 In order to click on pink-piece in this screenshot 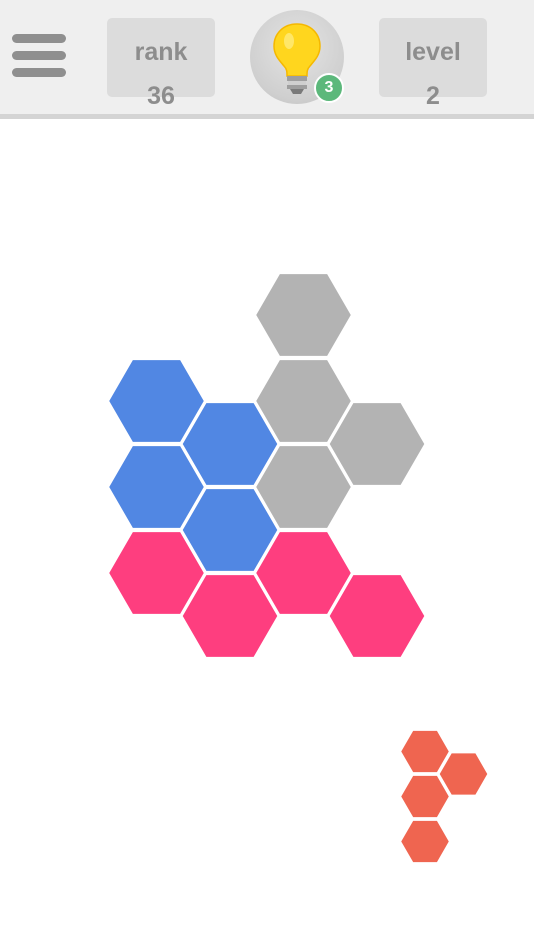, I will do `click(267, 594)`.